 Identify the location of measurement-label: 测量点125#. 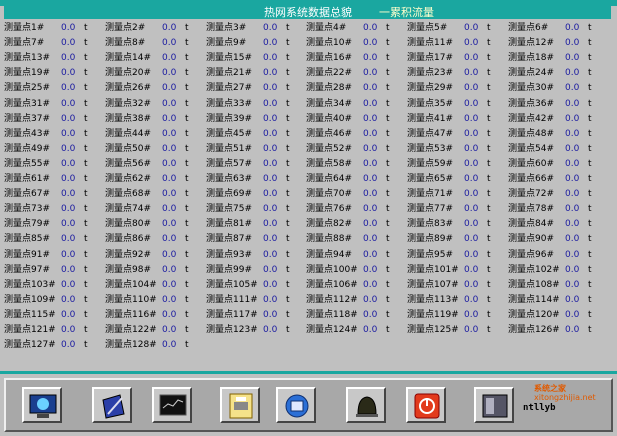
(433, 330).